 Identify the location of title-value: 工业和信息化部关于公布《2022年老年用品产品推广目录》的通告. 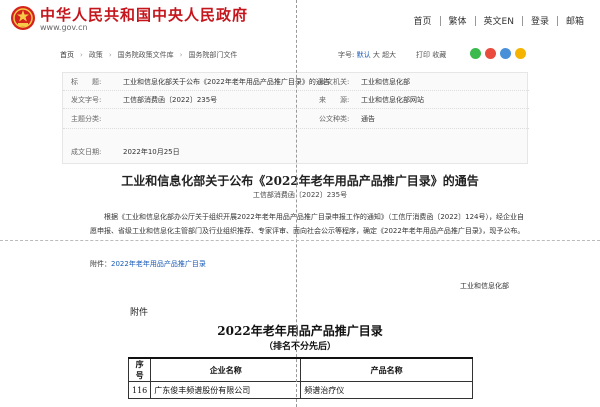
(226, 82).